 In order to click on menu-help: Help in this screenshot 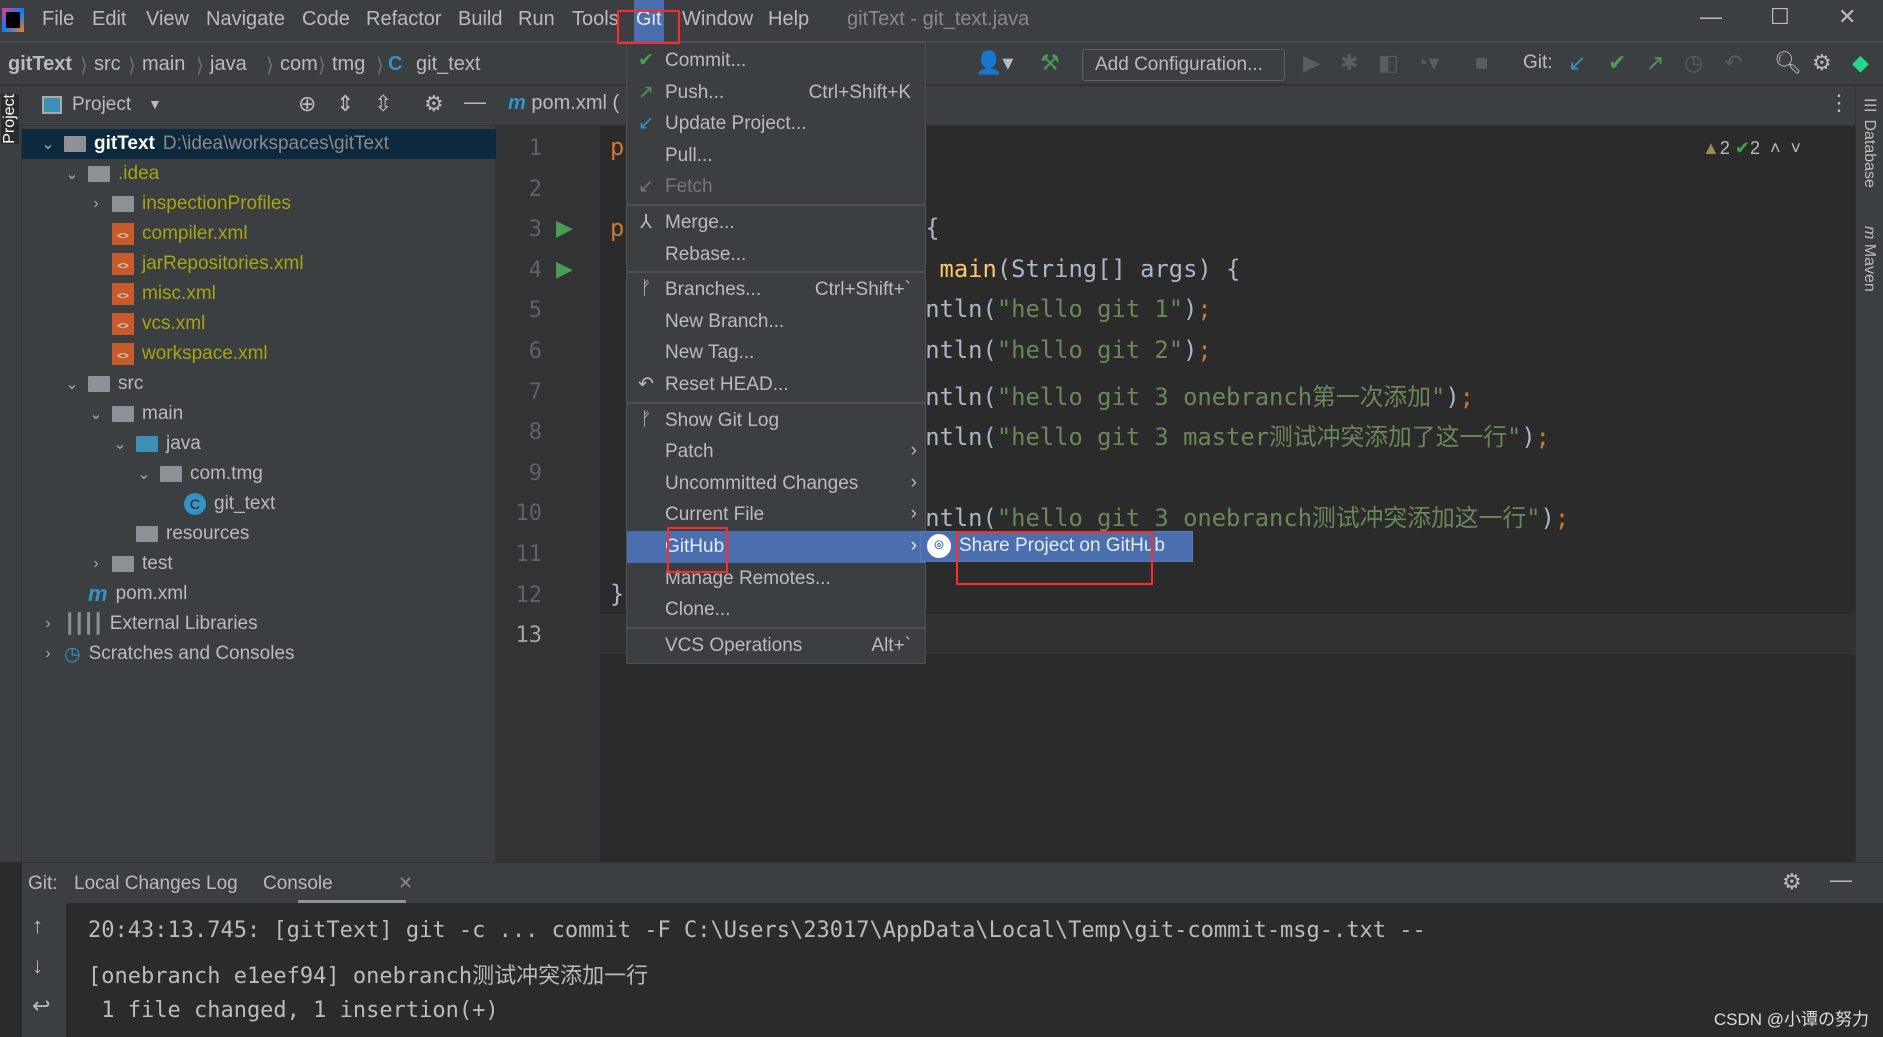, I will do `click(788, 19)`.